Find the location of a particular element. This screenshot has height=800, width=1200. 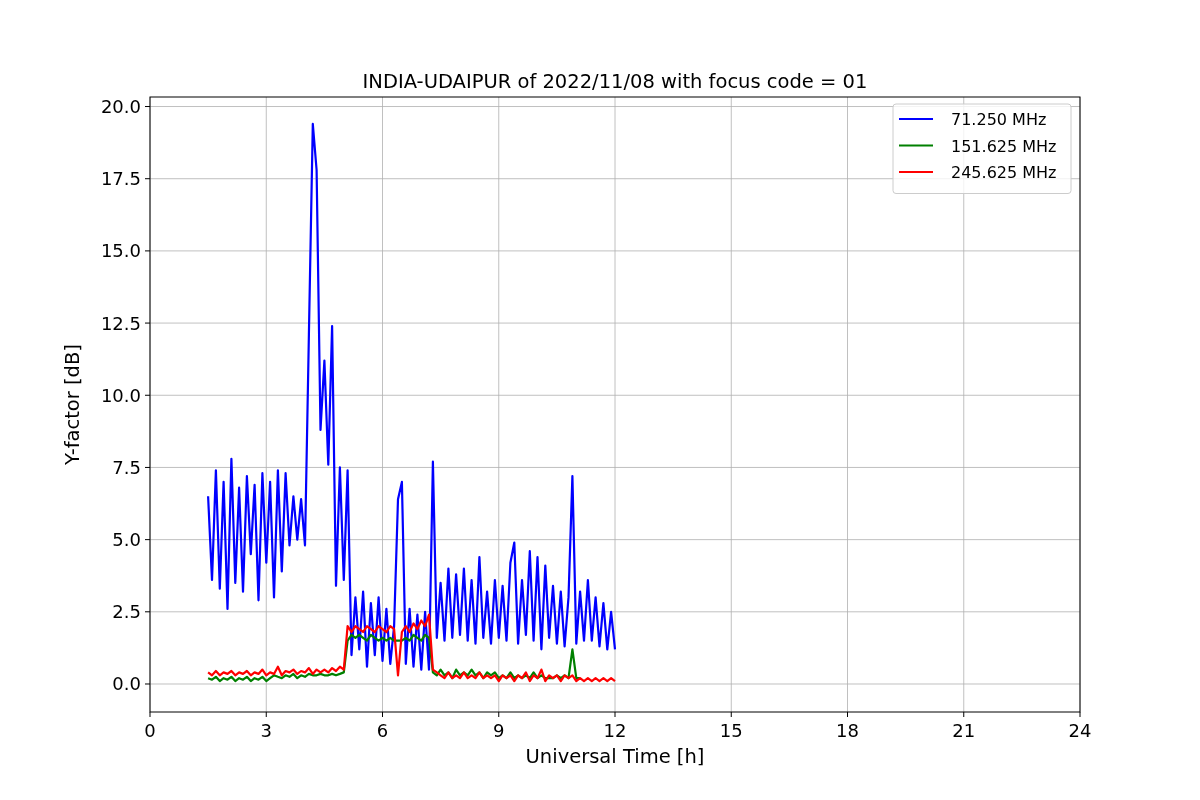

legend-label: 71.250 MHz is located at coordinates (999, 119).